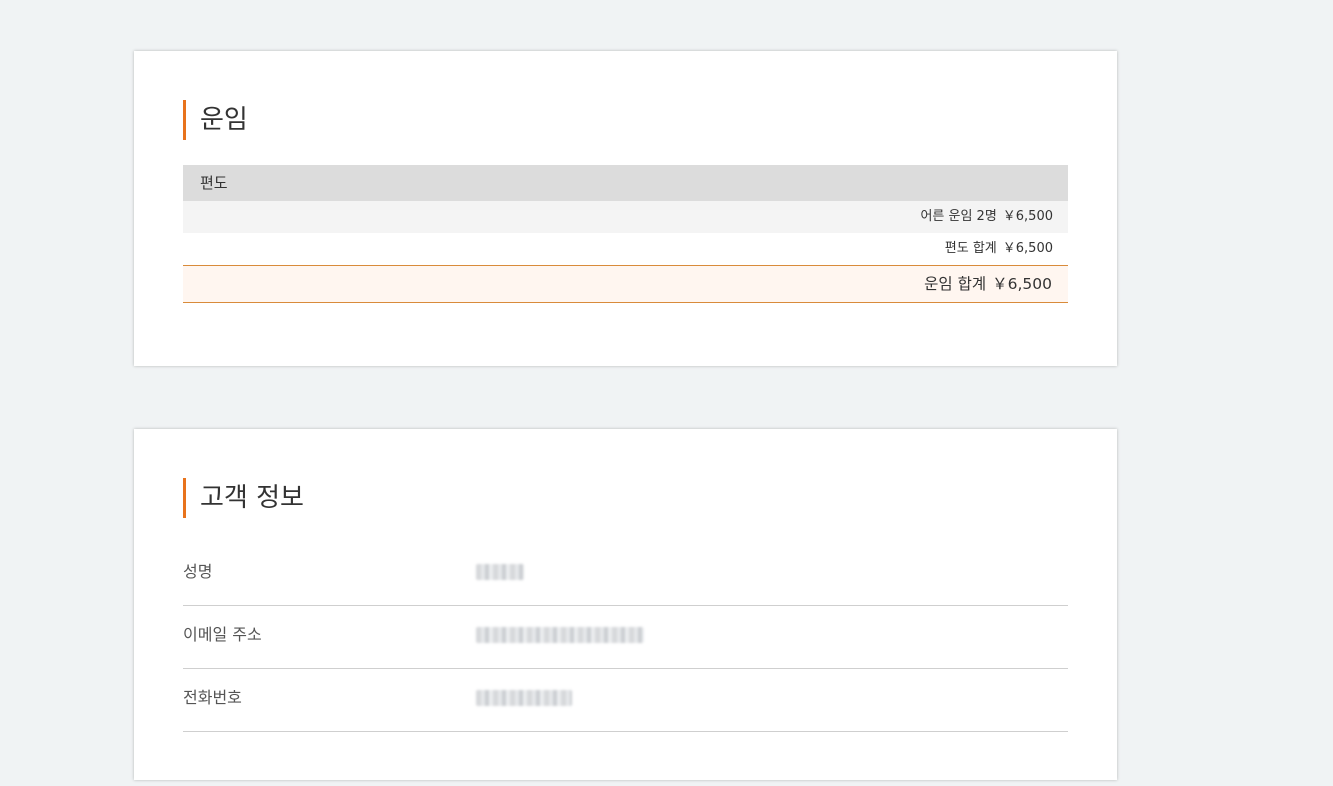 Image resolution: width=1333 pixels, height=786 pixels. I want to click on fare-total-amount: ￥6,500, so click(1022, 284).